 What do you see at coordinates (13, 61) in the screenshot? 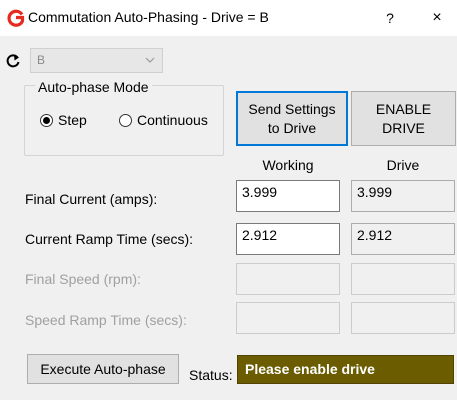
I see `refresh-icon` at bounding box center [13, 61].